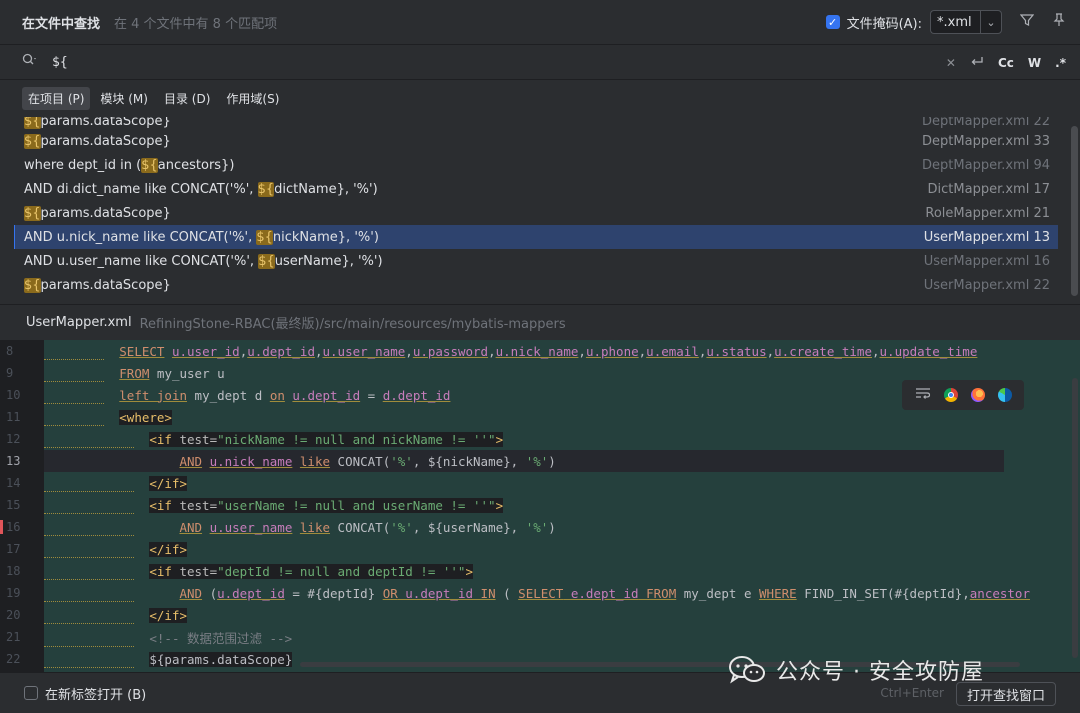 Image resolution: width=1080 pixels, height=713 pixels. I want to click on line-number: 18, so click(13, 571).